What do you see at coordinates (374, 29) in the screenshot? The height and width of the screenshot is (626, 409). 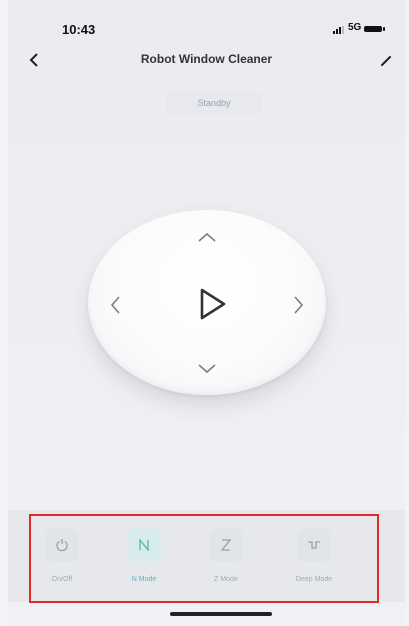 I see `battery-icon` at bounding box center [374, 29].